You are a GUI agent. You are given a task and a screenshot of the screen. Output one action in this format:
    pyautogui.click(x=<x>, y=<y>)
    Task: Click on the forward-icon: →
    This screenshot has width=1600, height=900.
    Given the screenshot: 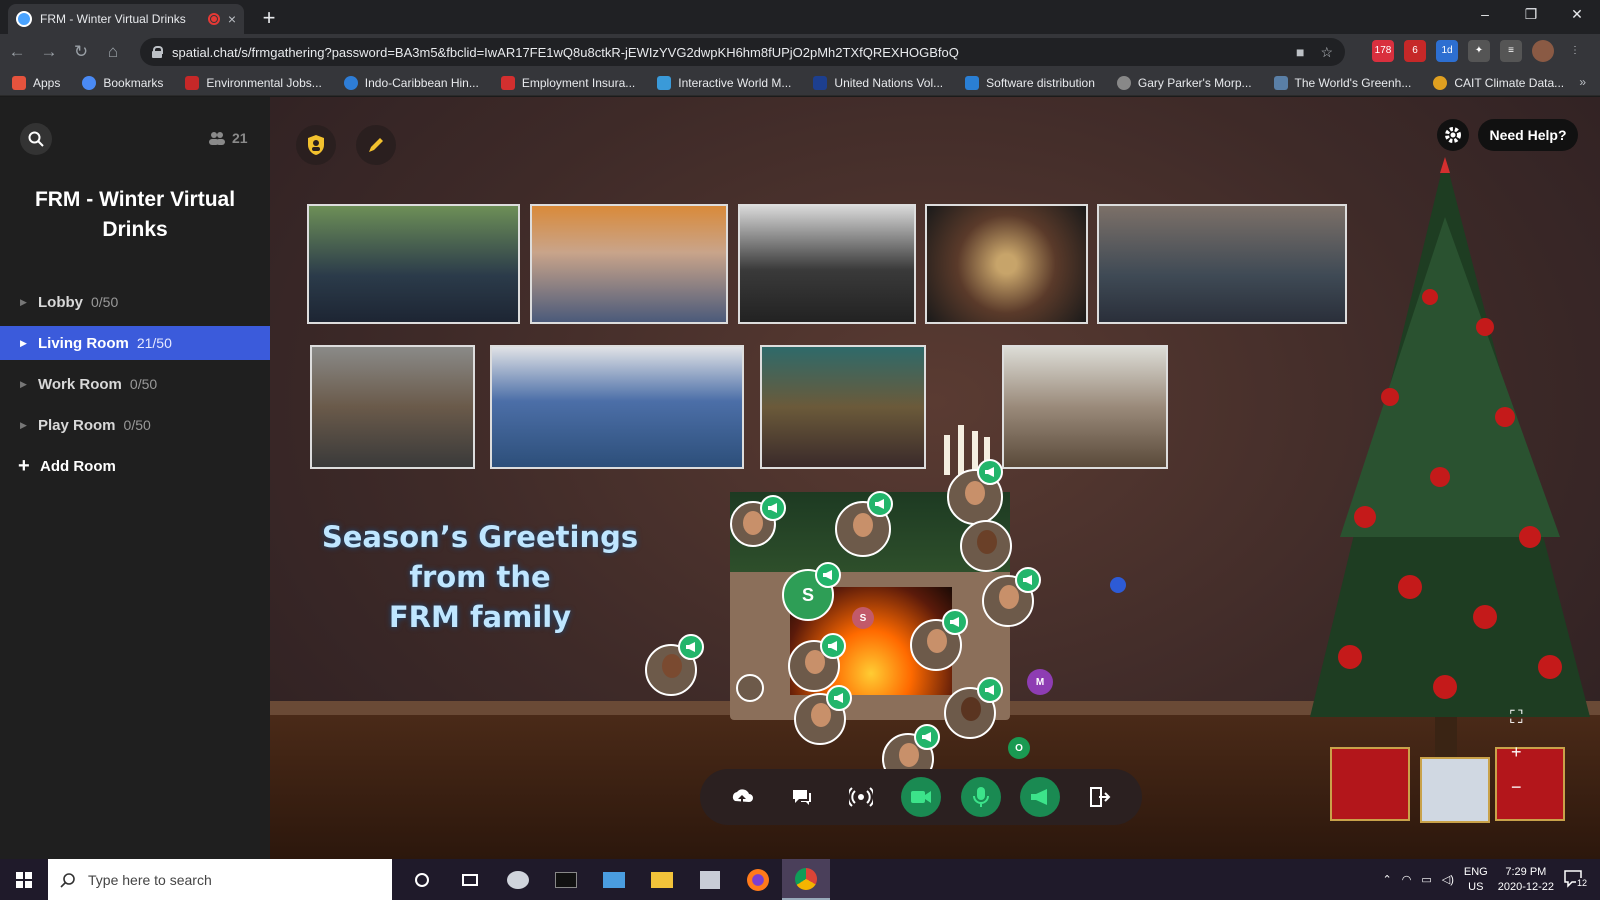 What is the action you would take?
    pyautogui.click(x=49, y=52)
    